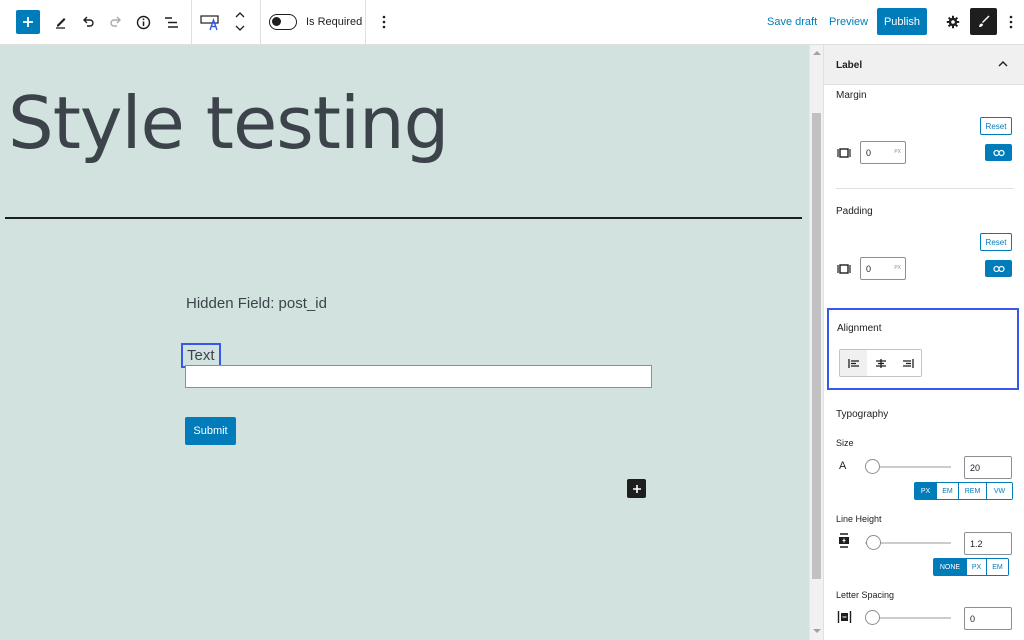 This screenshot has height=640, width=1024. What do you see at coordinates (996, 242) in the screenshot?
I see `padding-reset-button: Reset` at bounding box center [996, 242].